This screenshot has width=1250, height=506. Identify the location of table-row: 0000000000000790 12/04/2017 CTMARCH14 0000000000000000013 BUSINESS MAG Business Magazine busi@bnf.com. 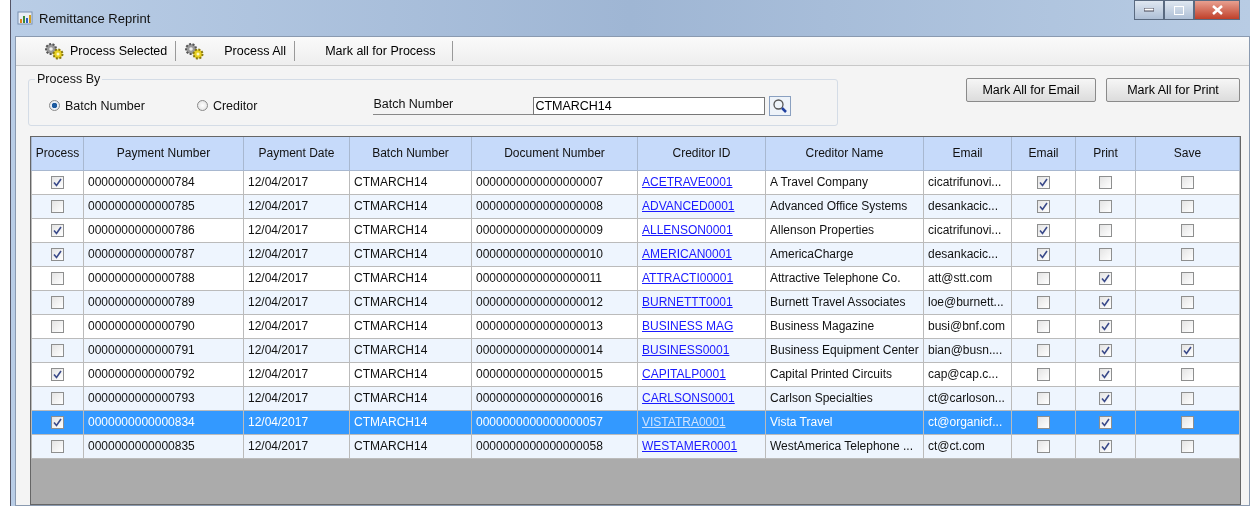
(635, 326).